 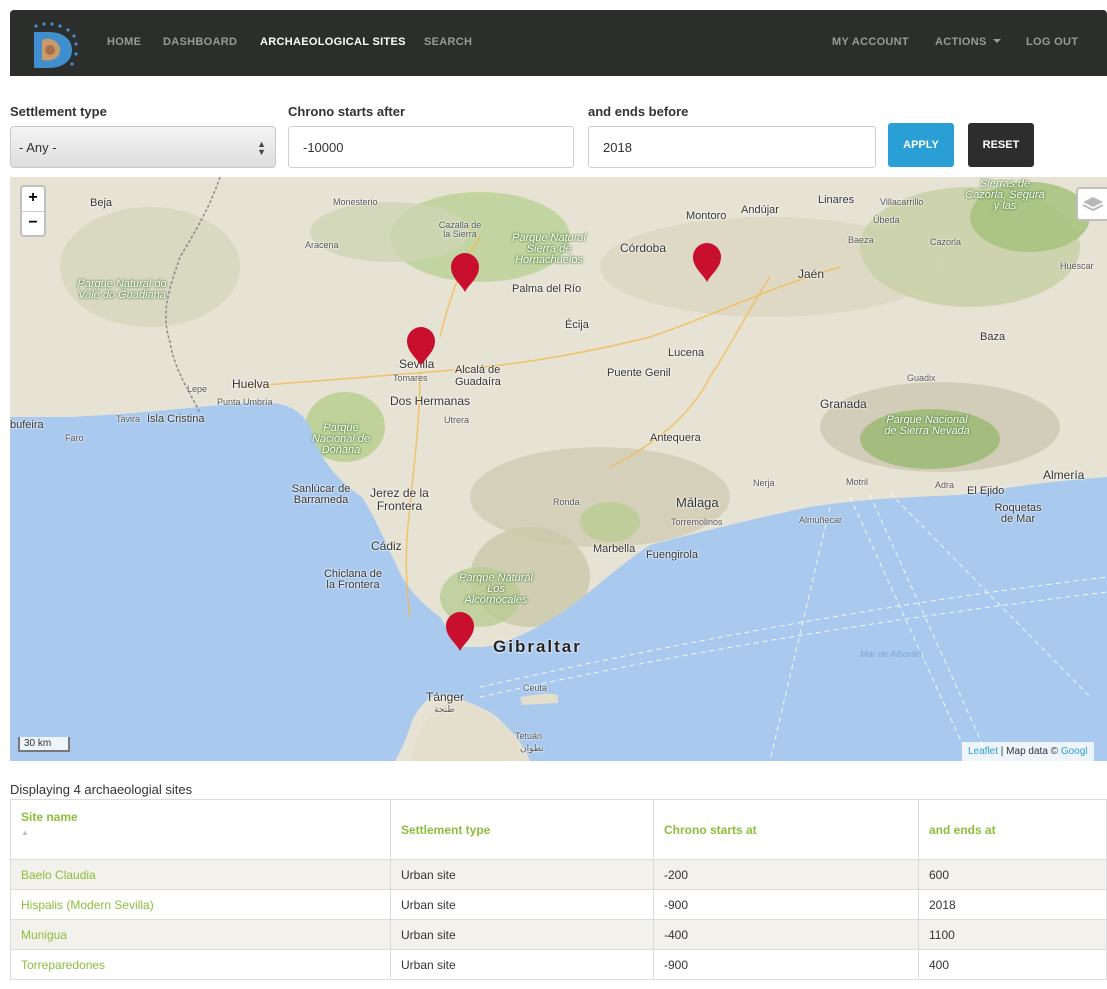 I want to click on map-label-pn-alcornocales: Parque Natural Los Alcornocales, so click(x=496, y=589).